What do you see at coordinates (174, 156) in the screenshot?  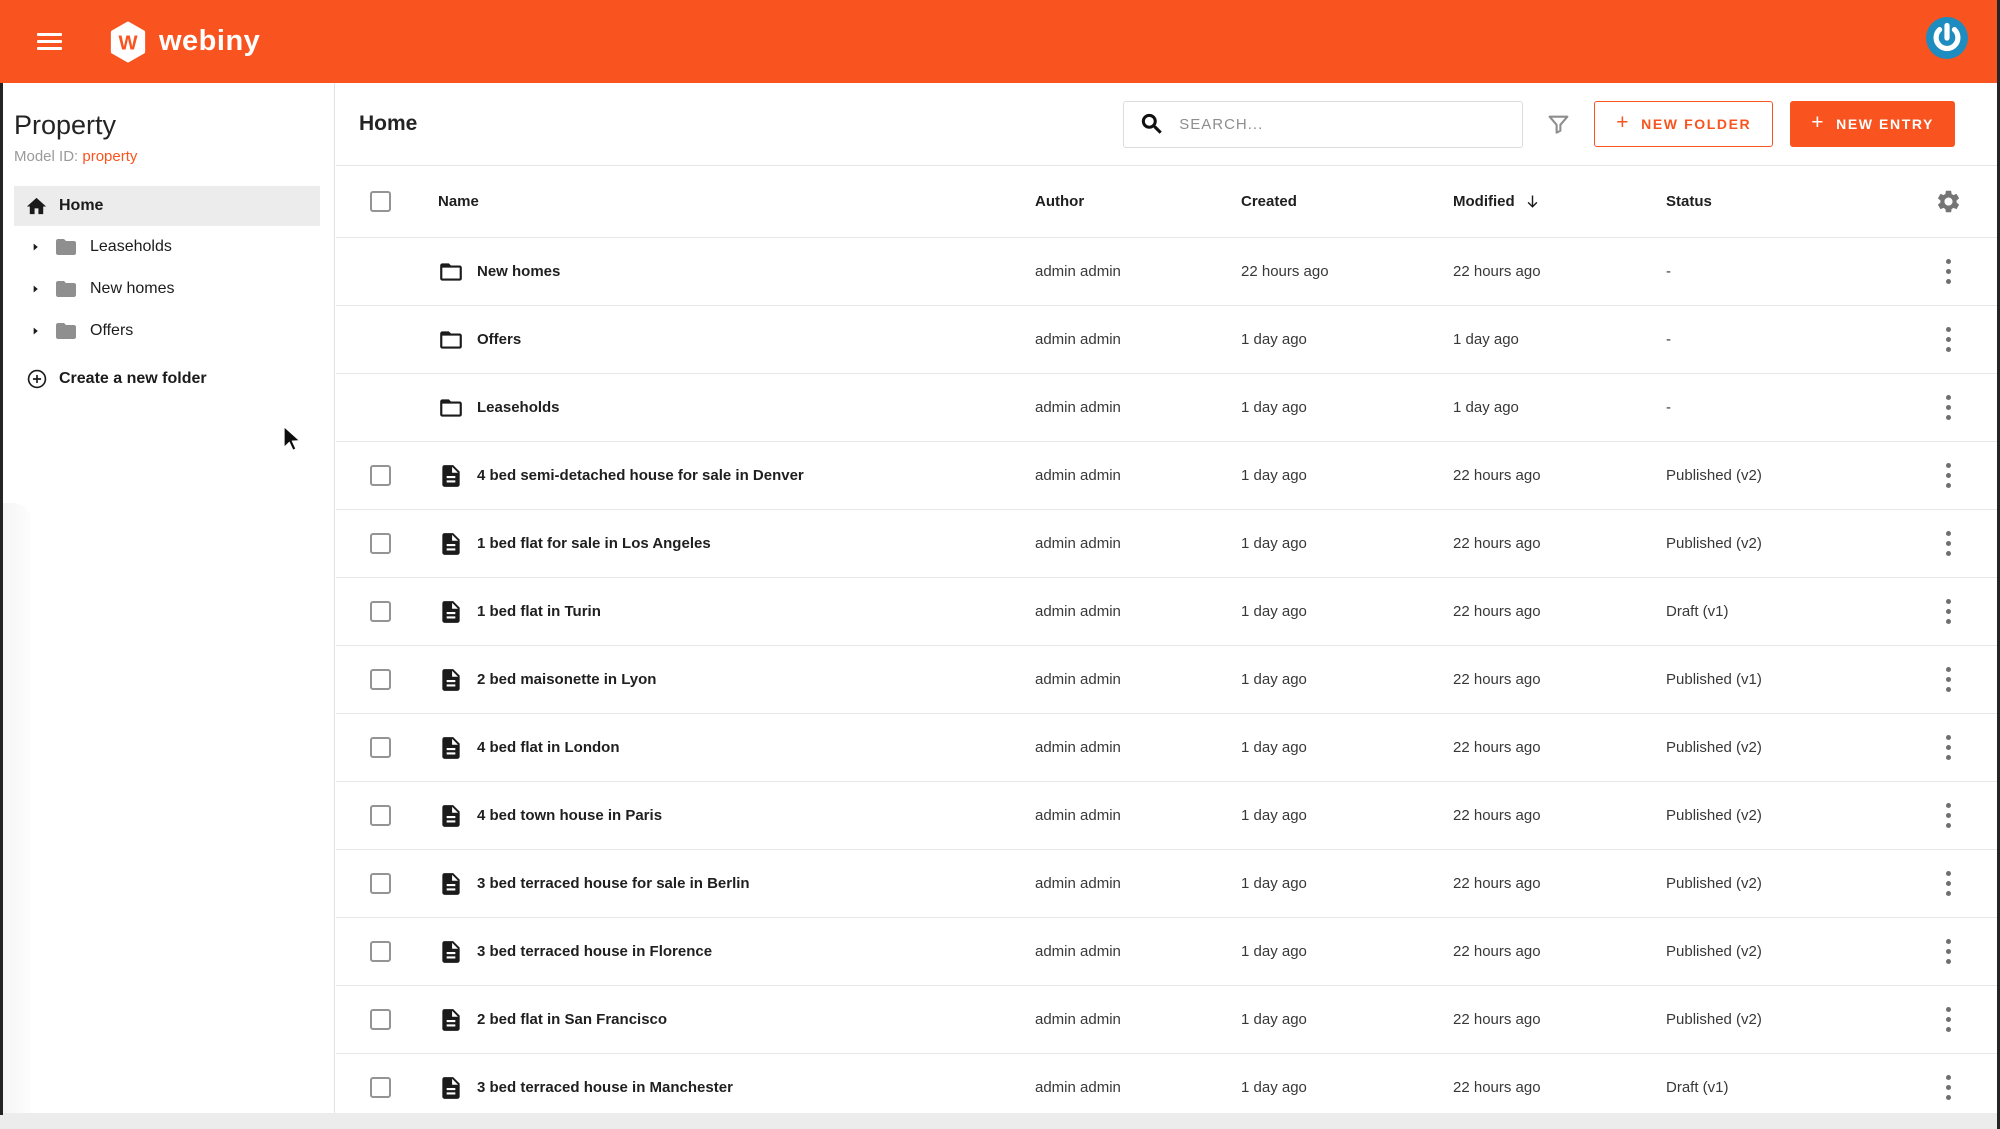 I see `model-id: Model ID: property` at bounding box center [174, 156].